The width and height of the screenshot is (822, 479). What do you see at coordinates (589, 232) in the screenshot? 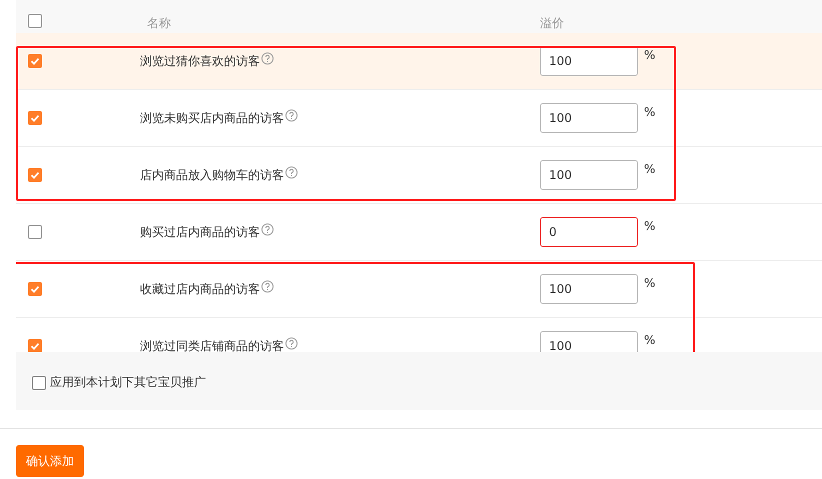
I see `premium-input: 0` at bounding box center [589, 232].